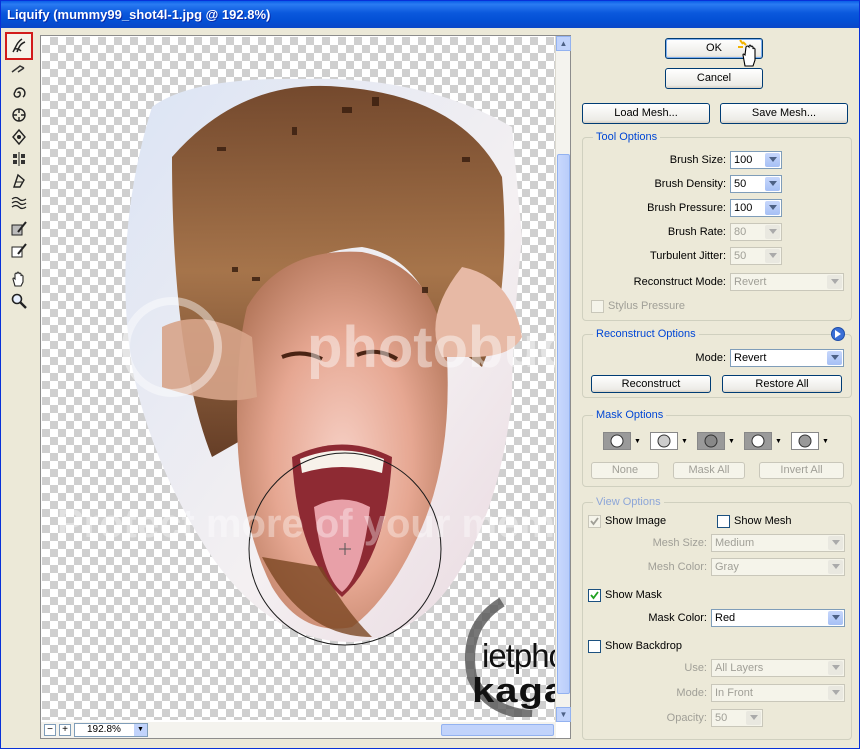 This screenshot has height=749, width=860. Describe the element at coordinates (709, 470) in the screenshot. I see `mask-all-button: Mask All` at that location.